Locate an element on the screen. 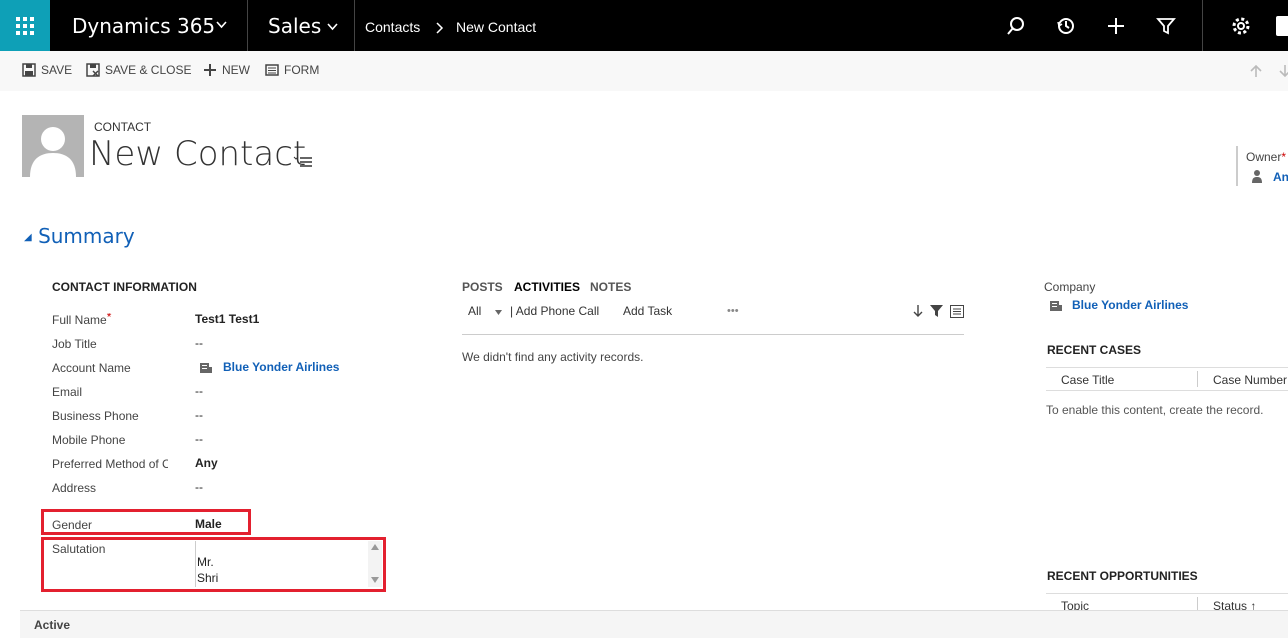 The width and height of the screenshot is (1288, 638). gender-label: Gender is located at coordinates (72, 525).